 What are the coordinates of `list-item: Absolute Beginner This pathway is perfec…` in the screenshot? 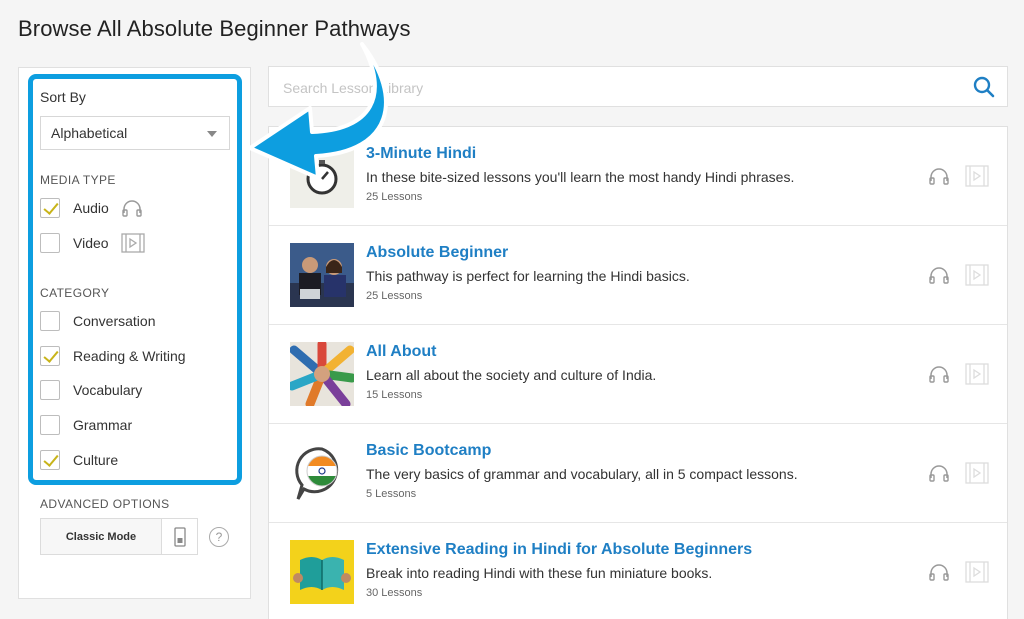 It's located at (638, 275).